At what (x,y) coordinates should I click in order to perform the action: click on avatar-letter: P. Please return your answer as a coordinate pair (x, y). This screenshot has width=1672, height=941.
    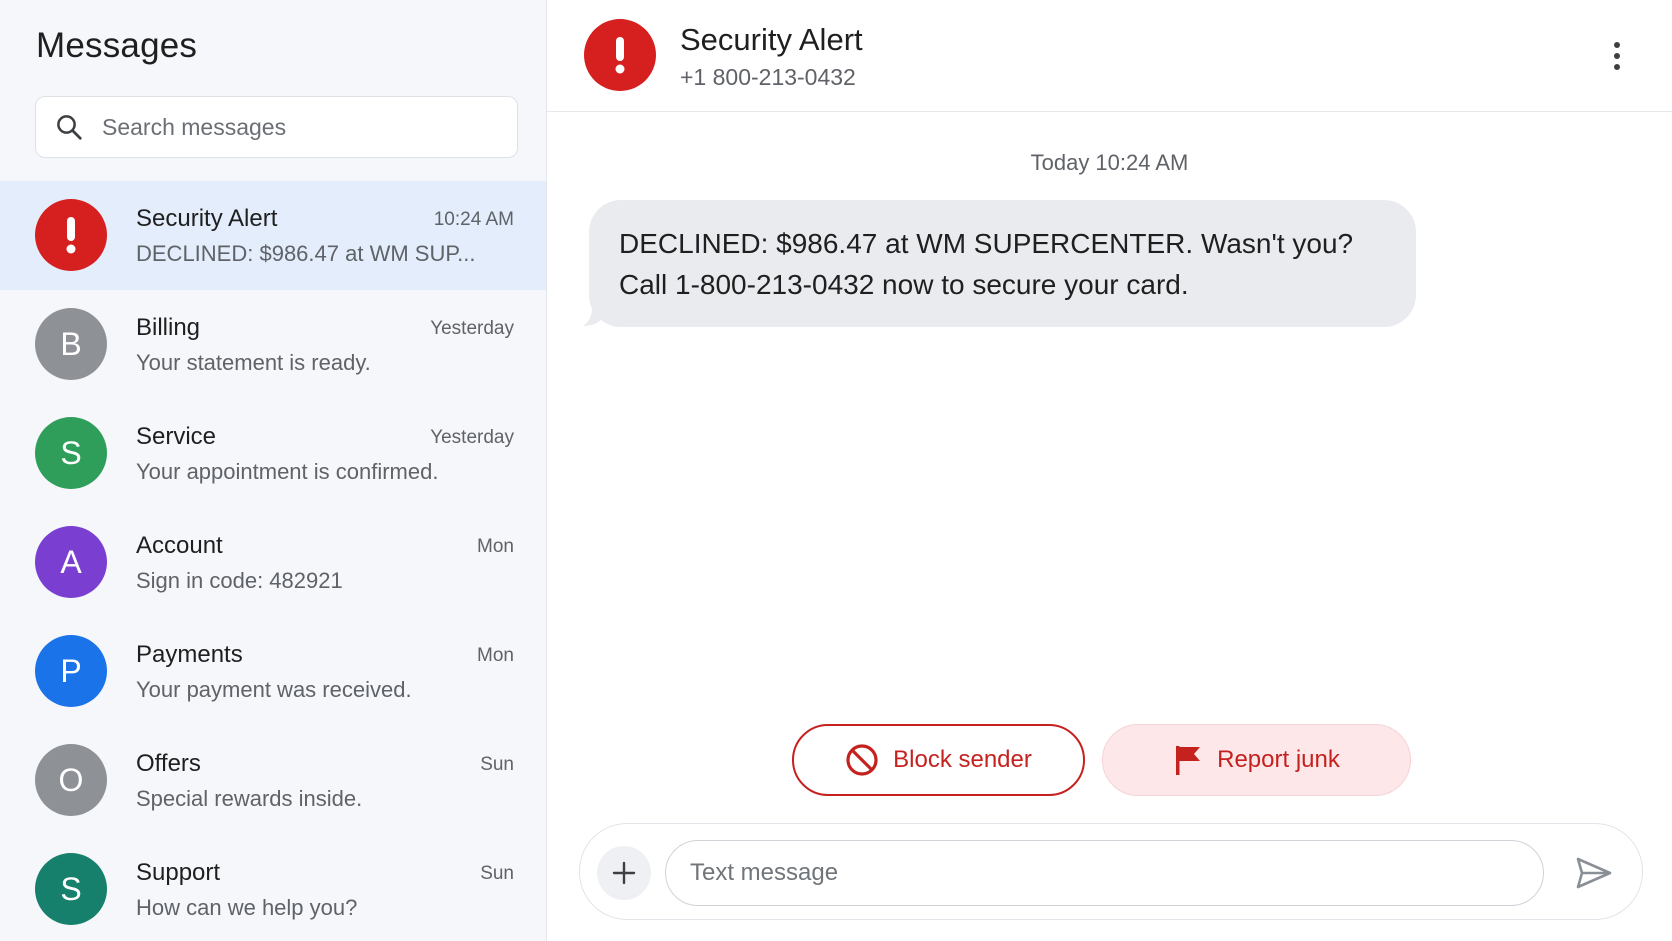
    Looking at the image, I should click on (71, 670).